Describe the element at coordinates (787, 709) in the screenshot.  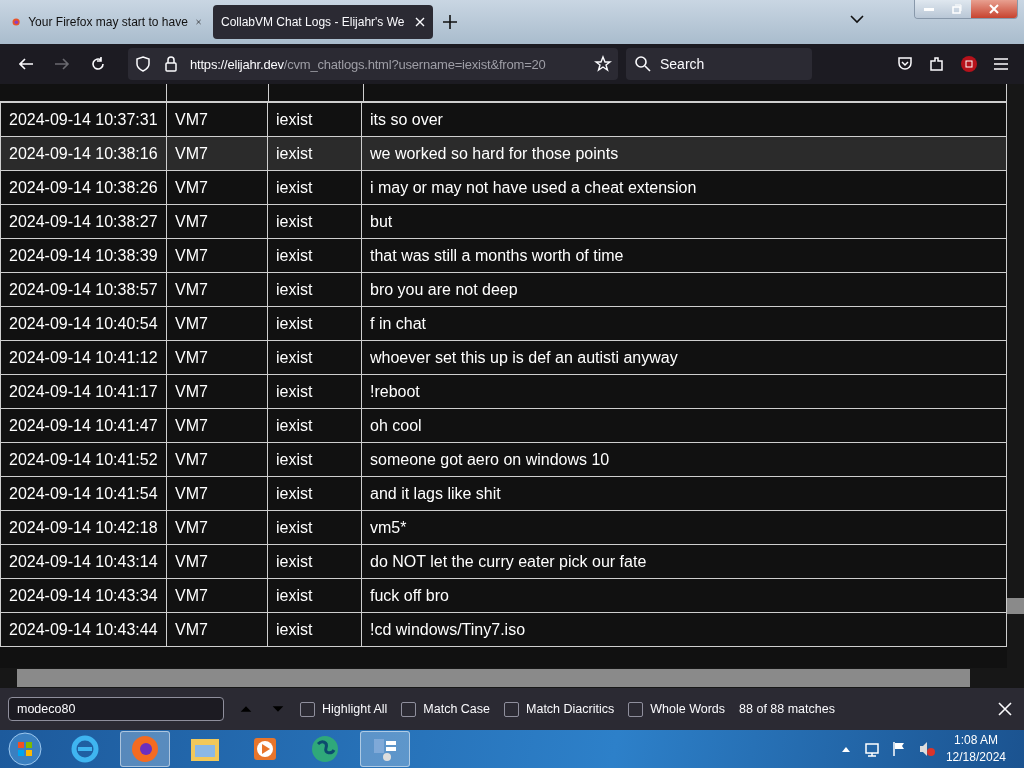
I see `match-count: 88 of 88 matches` at that location.